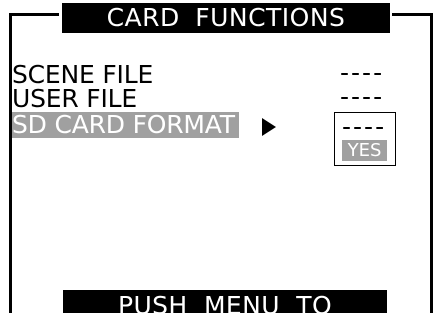 Image resolution: width=442 pixels, height=313 pixels. What do you see at coordinates (364, 126) in the screenshot?
I see `submenu-dashes-option: ----` at bounding box center [364, 126].